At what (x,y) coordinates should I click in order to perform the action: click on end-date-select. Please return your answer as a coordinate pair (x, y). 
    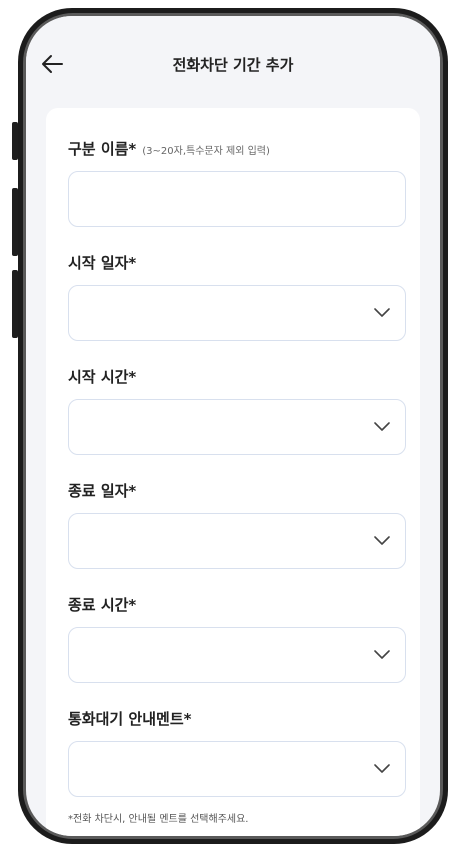
    Looking at the image, I should click on (237, 541).